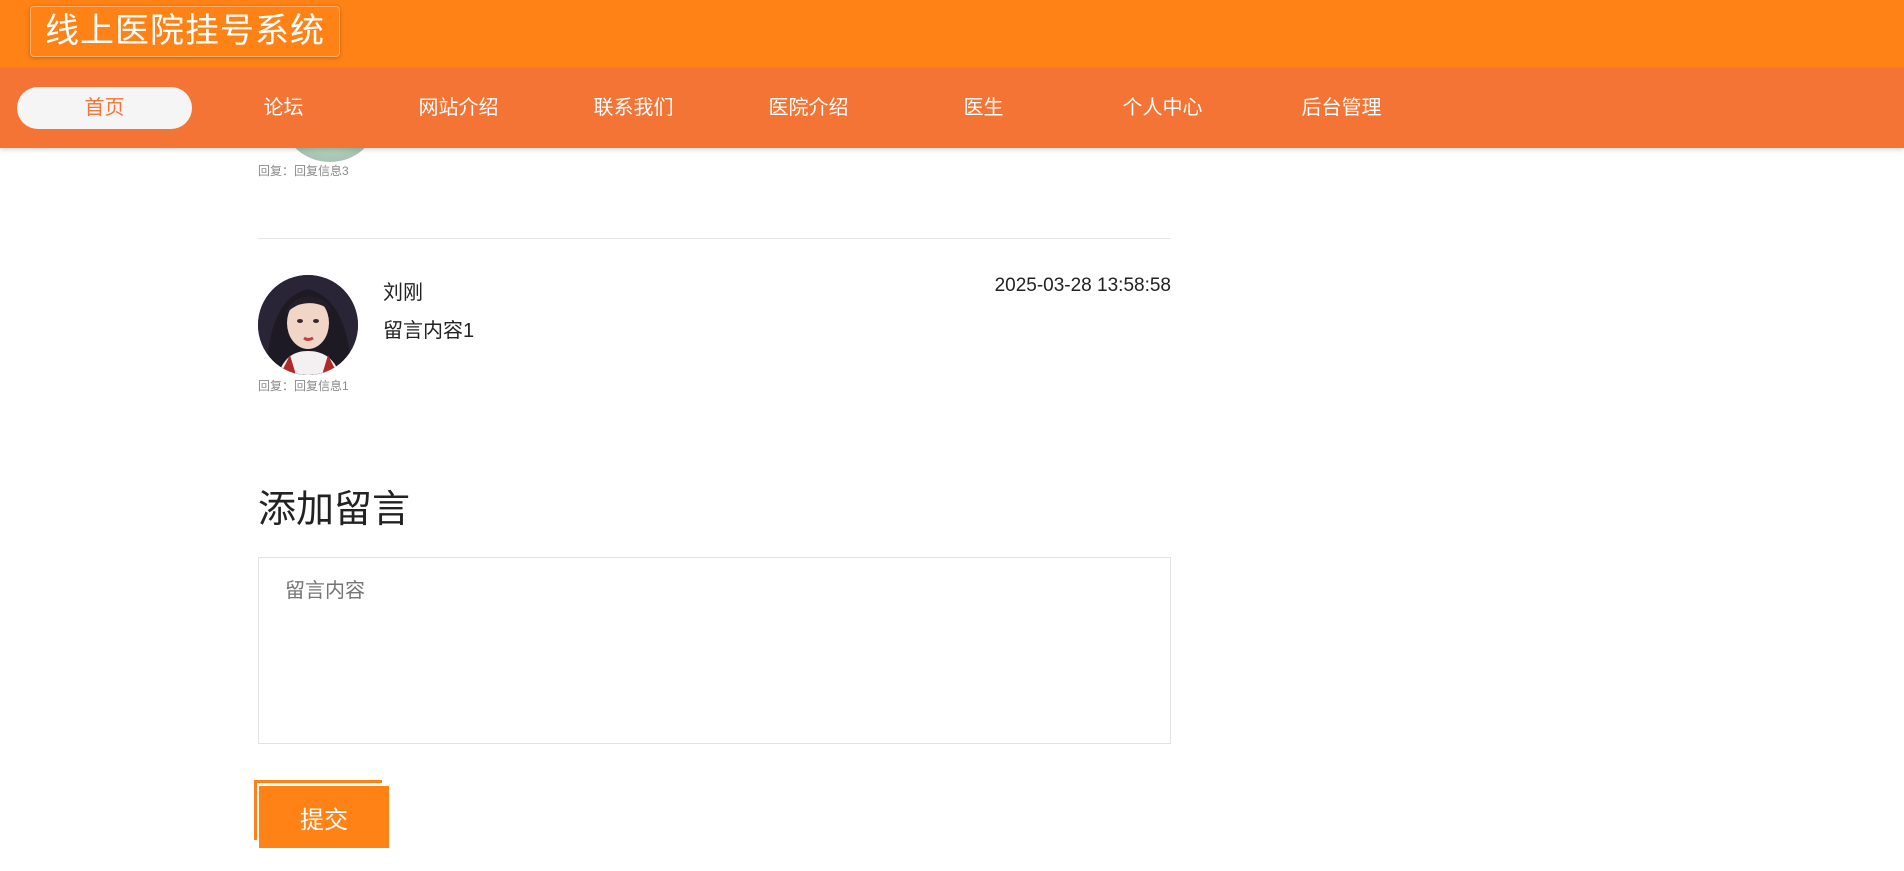 The width and height of the screenshot is (1904, 871). Describe the element at coordinates (334, 510) in the screenshot. I see `add-message-title: 添加留言` at that location.